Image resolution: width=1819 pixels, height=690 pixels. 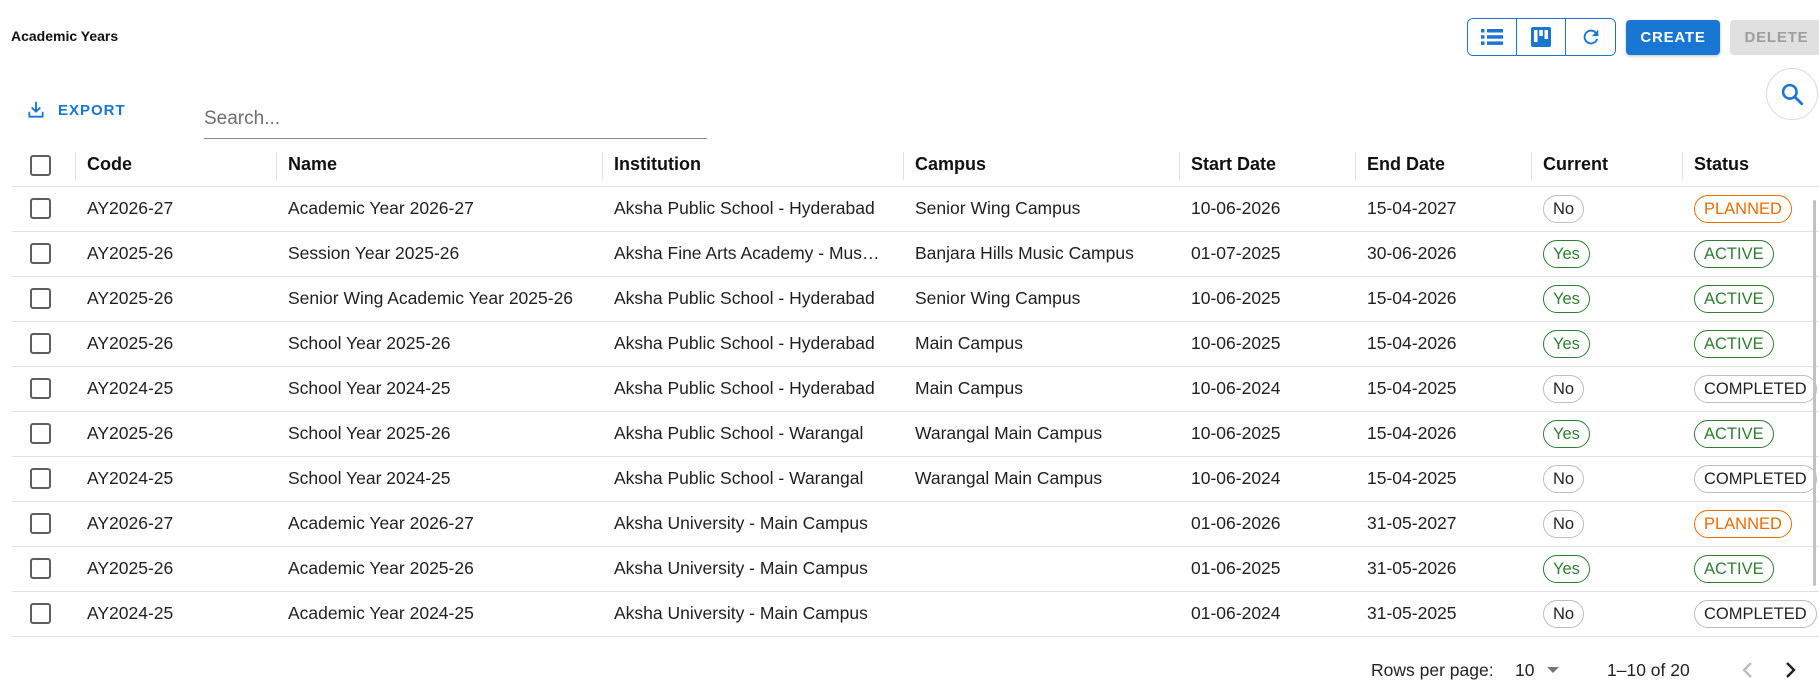 I want to click on cell-campus: Main Campus, so click(x=1041, y=344).